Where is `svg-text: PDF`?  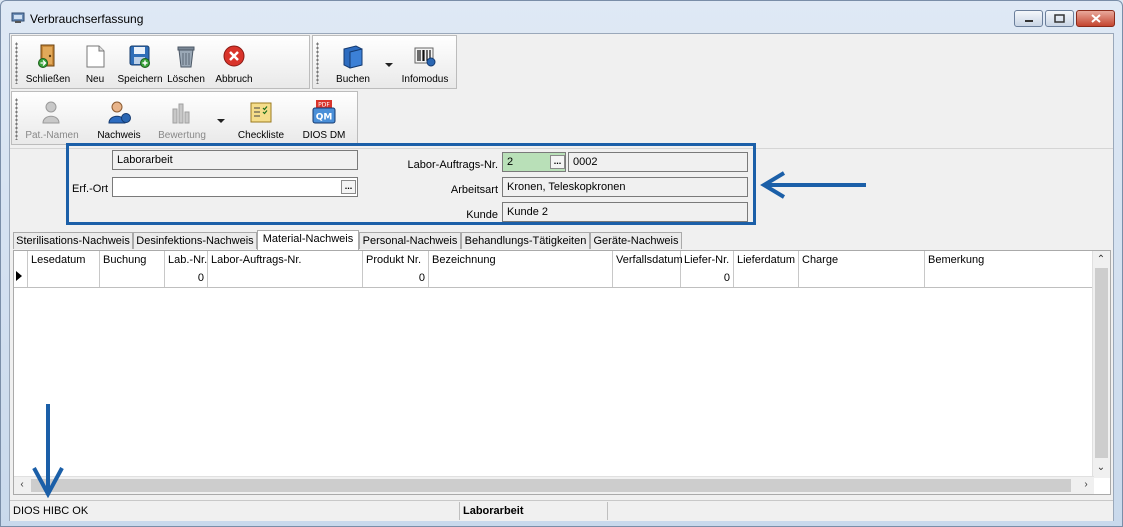
svg-text: PDF is located at coordinates (324, 105).